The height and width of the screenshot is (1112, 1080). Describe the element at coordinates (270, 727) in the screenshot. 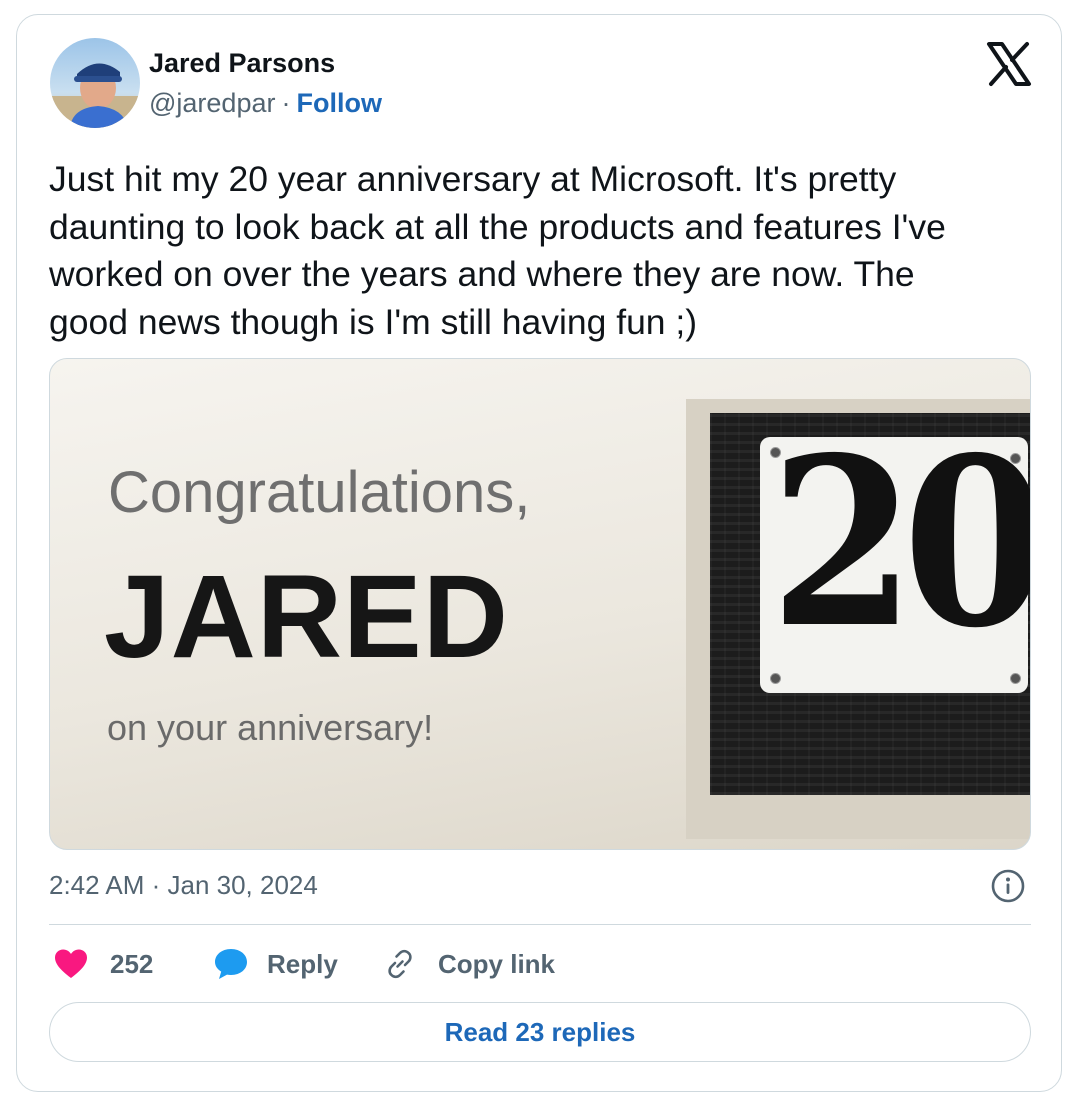

I see `media-anniversary-text: on your anniversary!` at that location.